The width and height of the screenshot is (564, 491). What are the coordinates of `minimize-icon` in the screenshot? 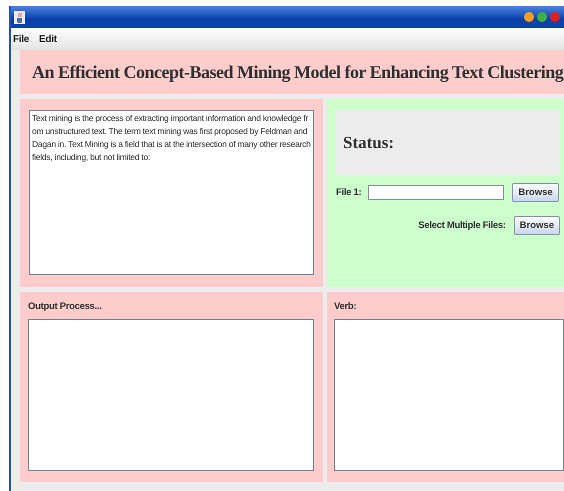 It's located at (529, 17).